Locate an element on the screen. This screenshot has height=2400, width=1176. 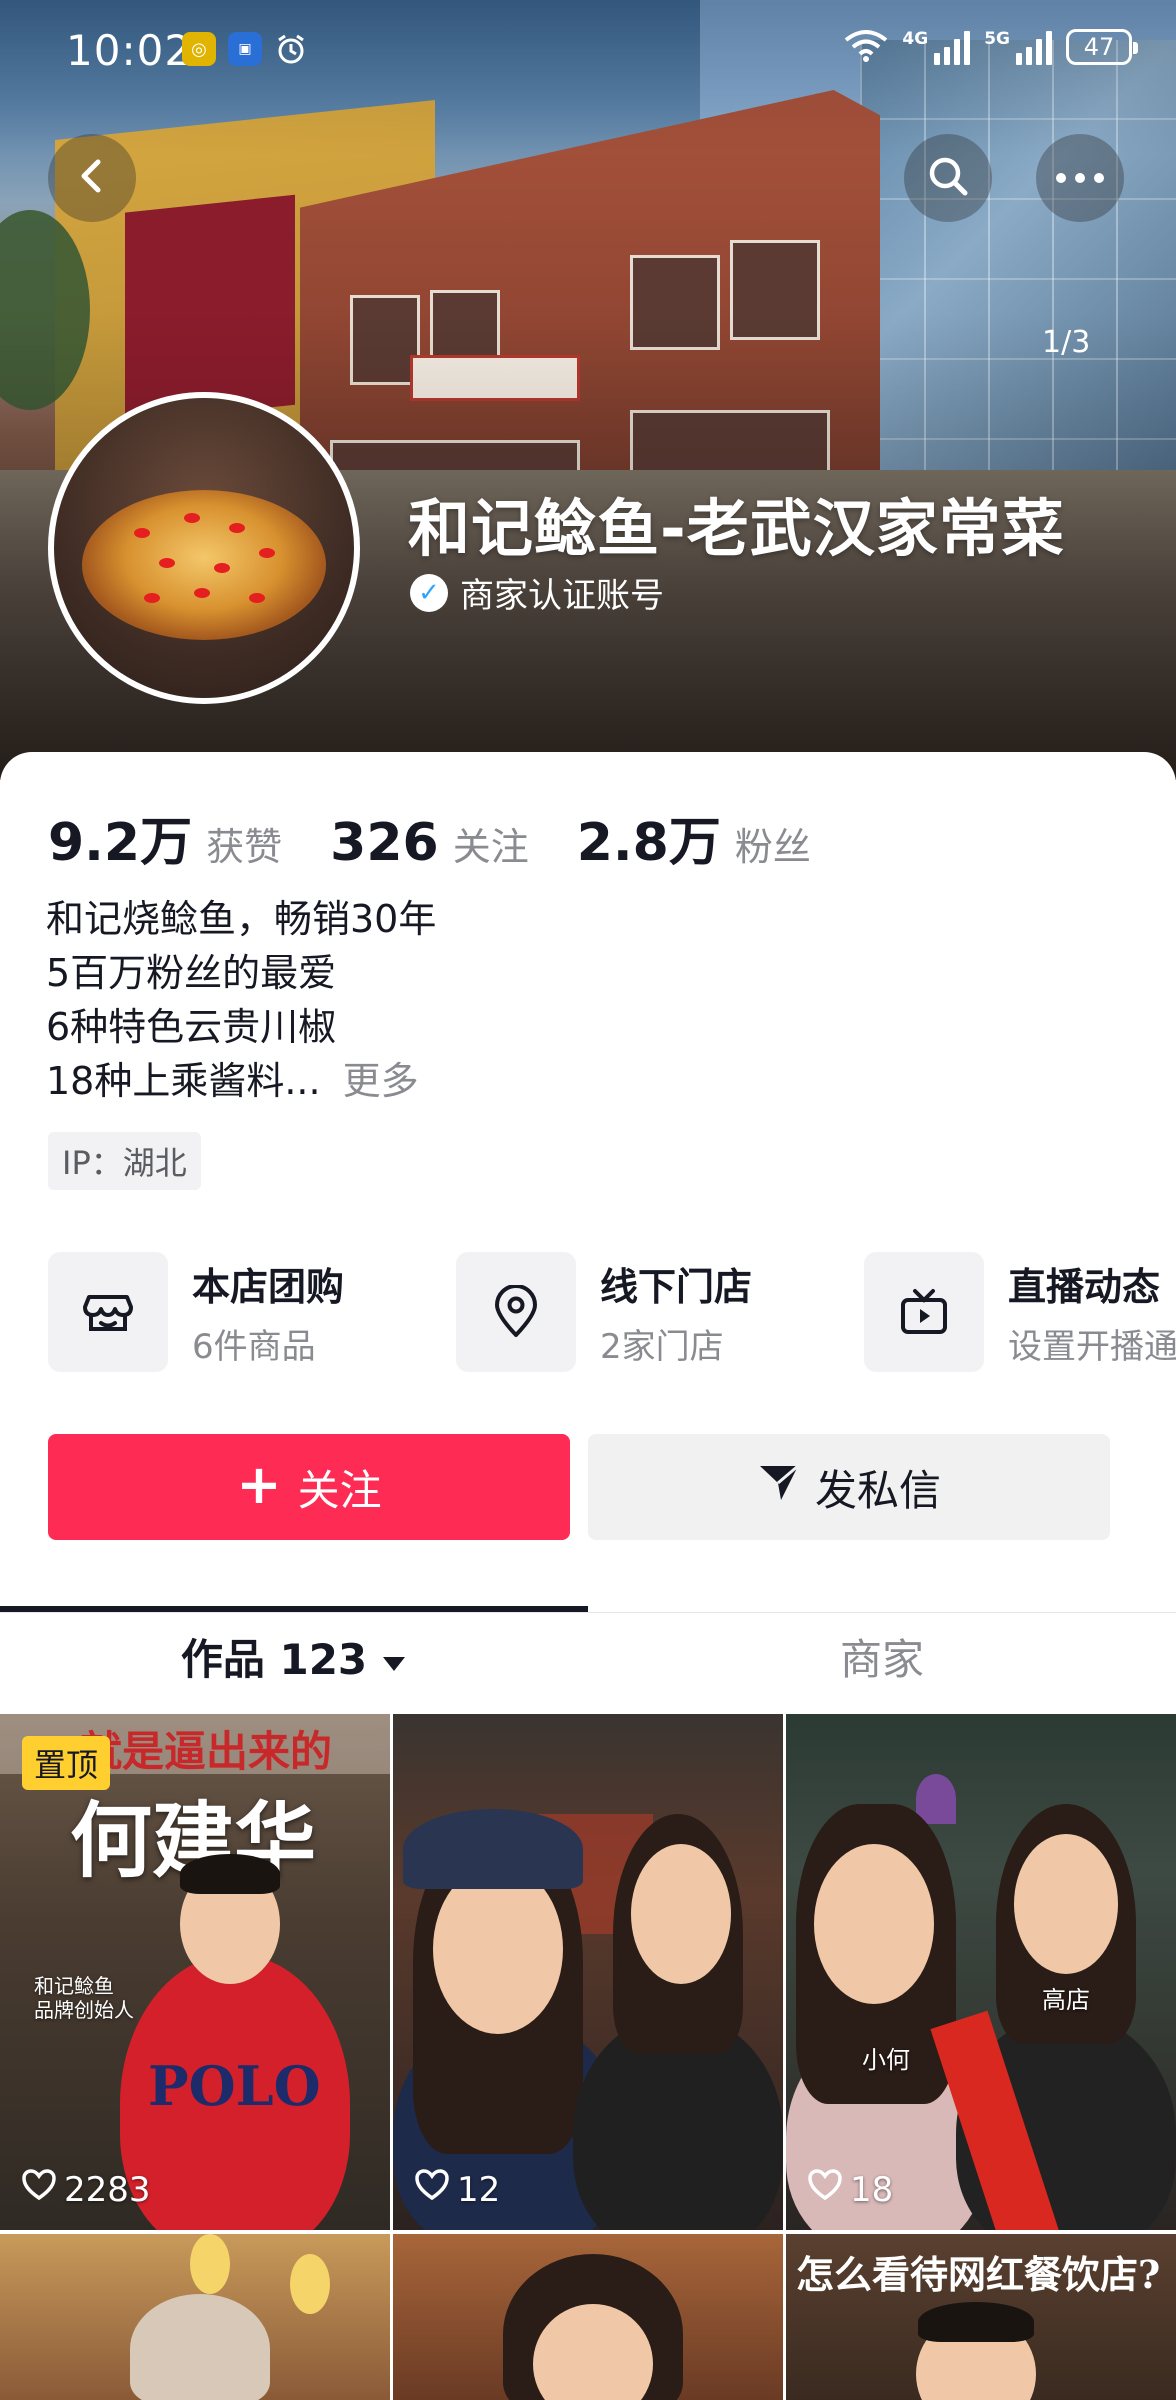
search-icon is located at coordinates (948, 178).